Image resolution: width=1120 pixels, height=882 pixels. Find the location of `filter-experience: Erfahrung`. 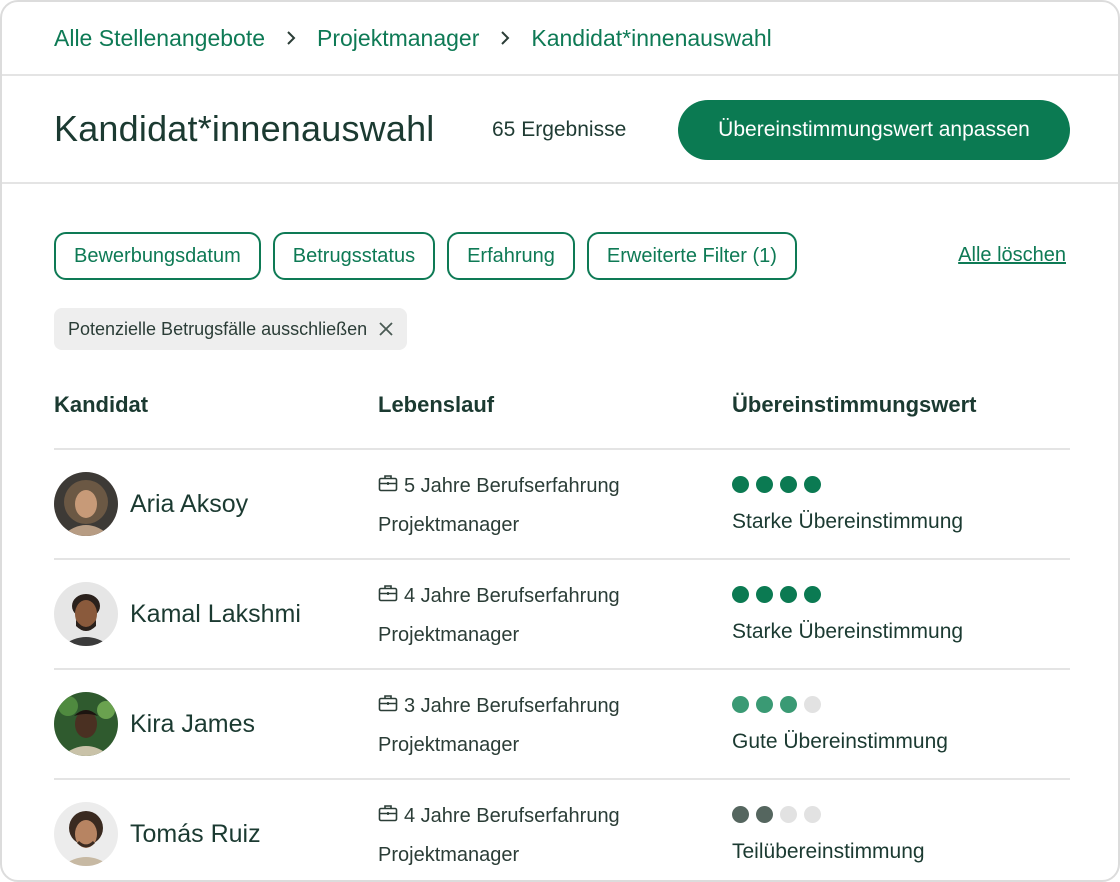

filter-experience: Erfahrung is located at coordinates (511, 256).